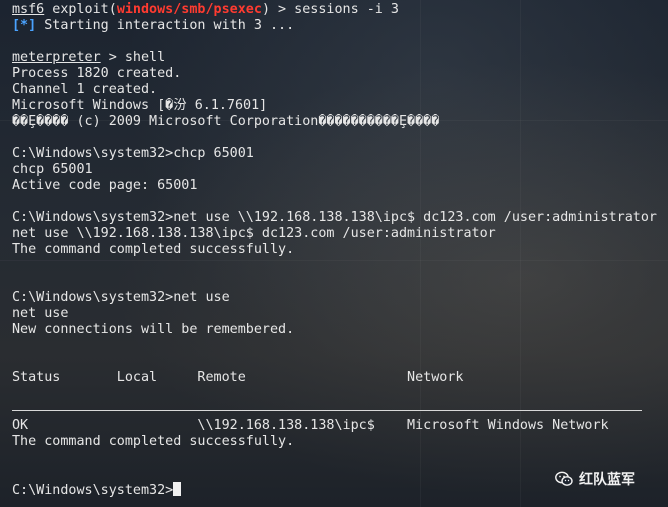 The height and width of the screenshot is (507, 668). What do you see at coordinates (177, 489) in the screenshot?
I see `text-cursor` at bounding box center [177, 489].